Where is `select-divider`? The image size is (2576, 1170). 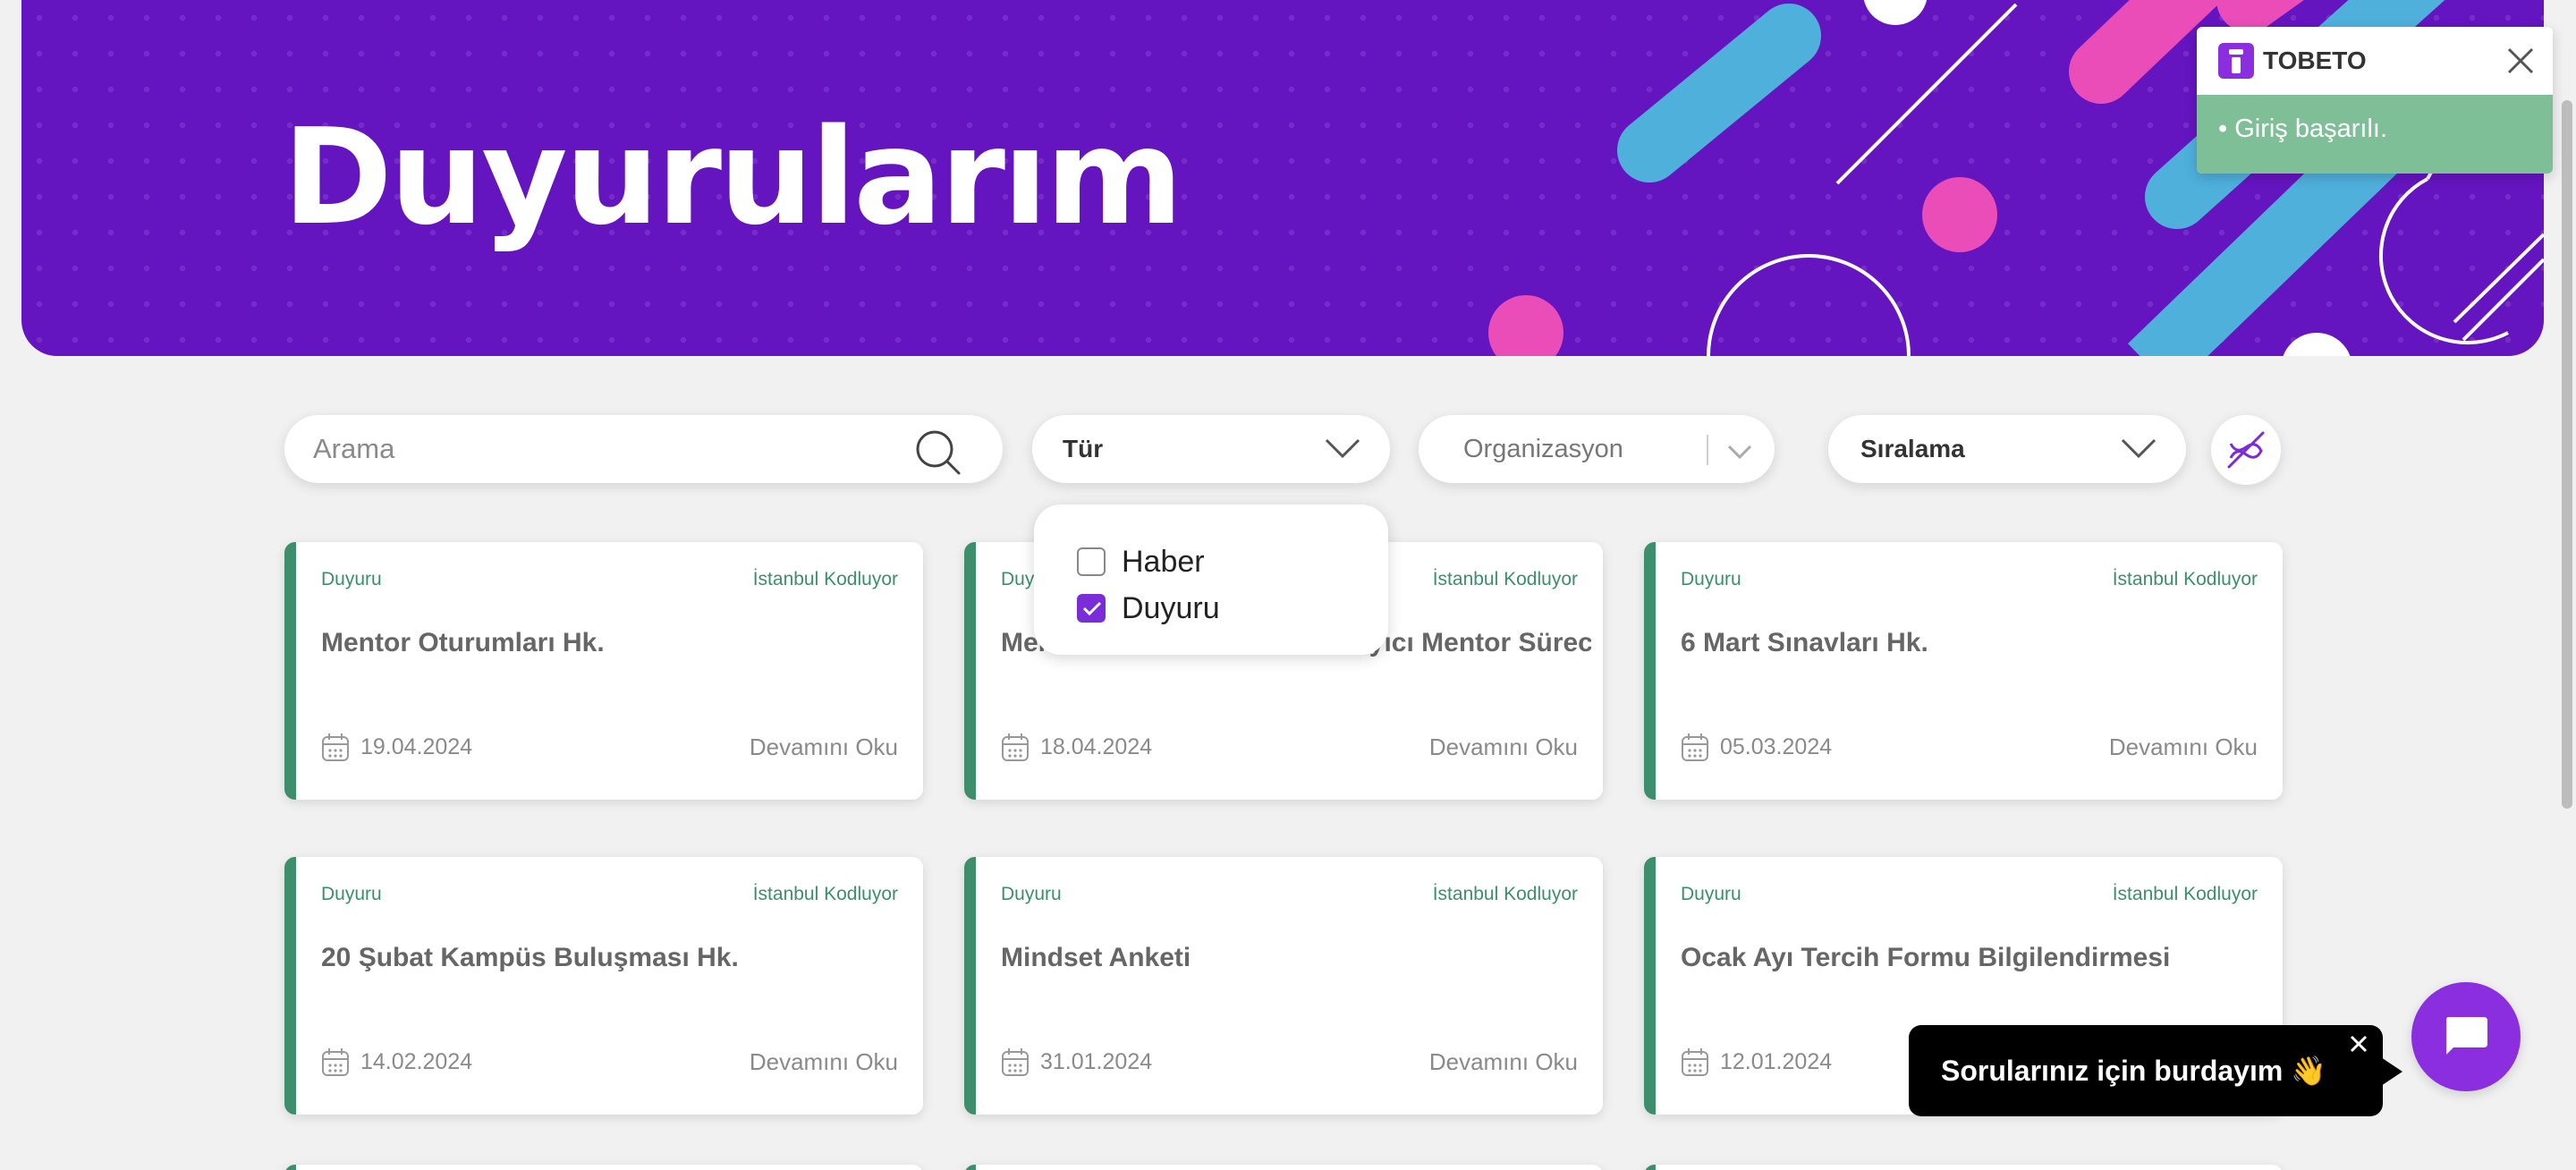 select-divider is located at coordinates (1707, 450).